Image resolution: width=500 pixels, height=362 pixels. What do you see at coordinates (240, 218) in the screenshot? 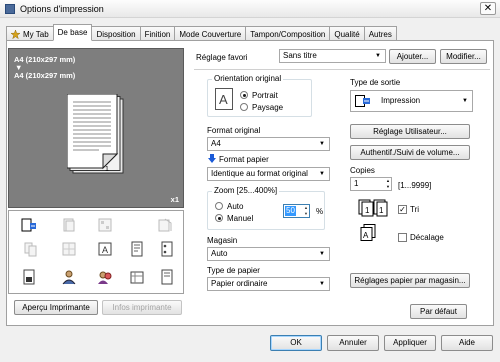
I see `zoom-manual-label: Manuel` at bounding box center [240, 218].